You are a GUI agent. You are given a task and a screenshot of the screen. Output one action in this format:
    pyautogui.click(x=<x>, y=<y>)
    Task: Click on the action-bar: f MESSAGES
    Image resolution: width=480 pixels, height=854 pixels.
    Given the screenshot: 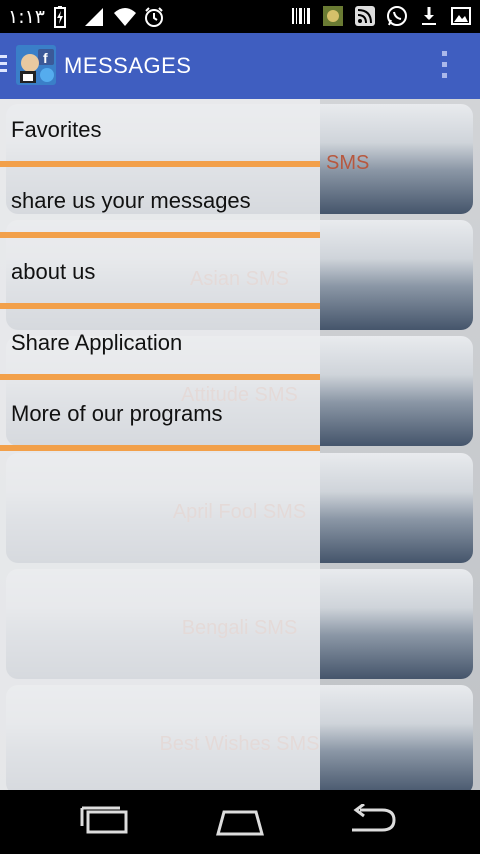 What is the action you would take?
    pyautogui.click(x=240, y=66)
    